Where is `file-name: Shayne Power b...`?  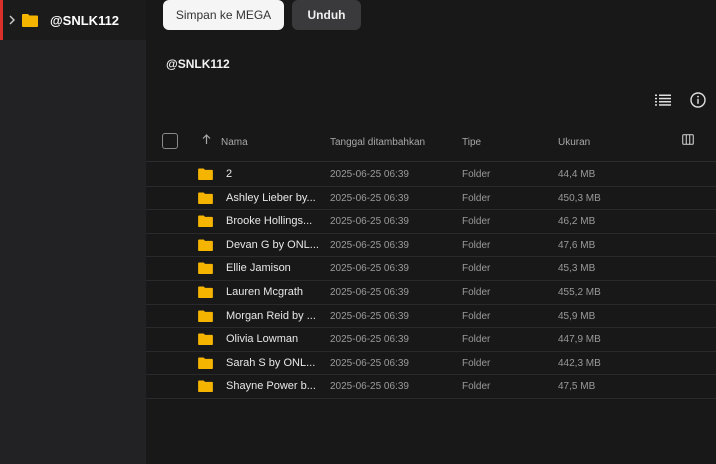
file-name: Shayne Power b... is located at coordinates (271, 386).